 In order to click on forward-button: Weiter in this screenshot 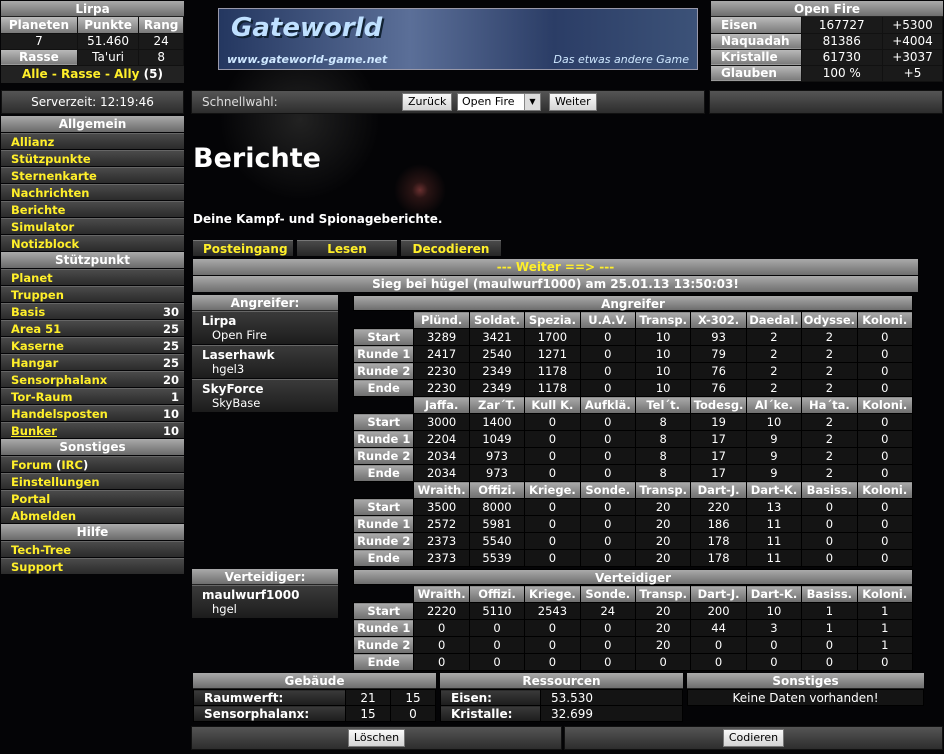, I will do `click(573, 102)`.